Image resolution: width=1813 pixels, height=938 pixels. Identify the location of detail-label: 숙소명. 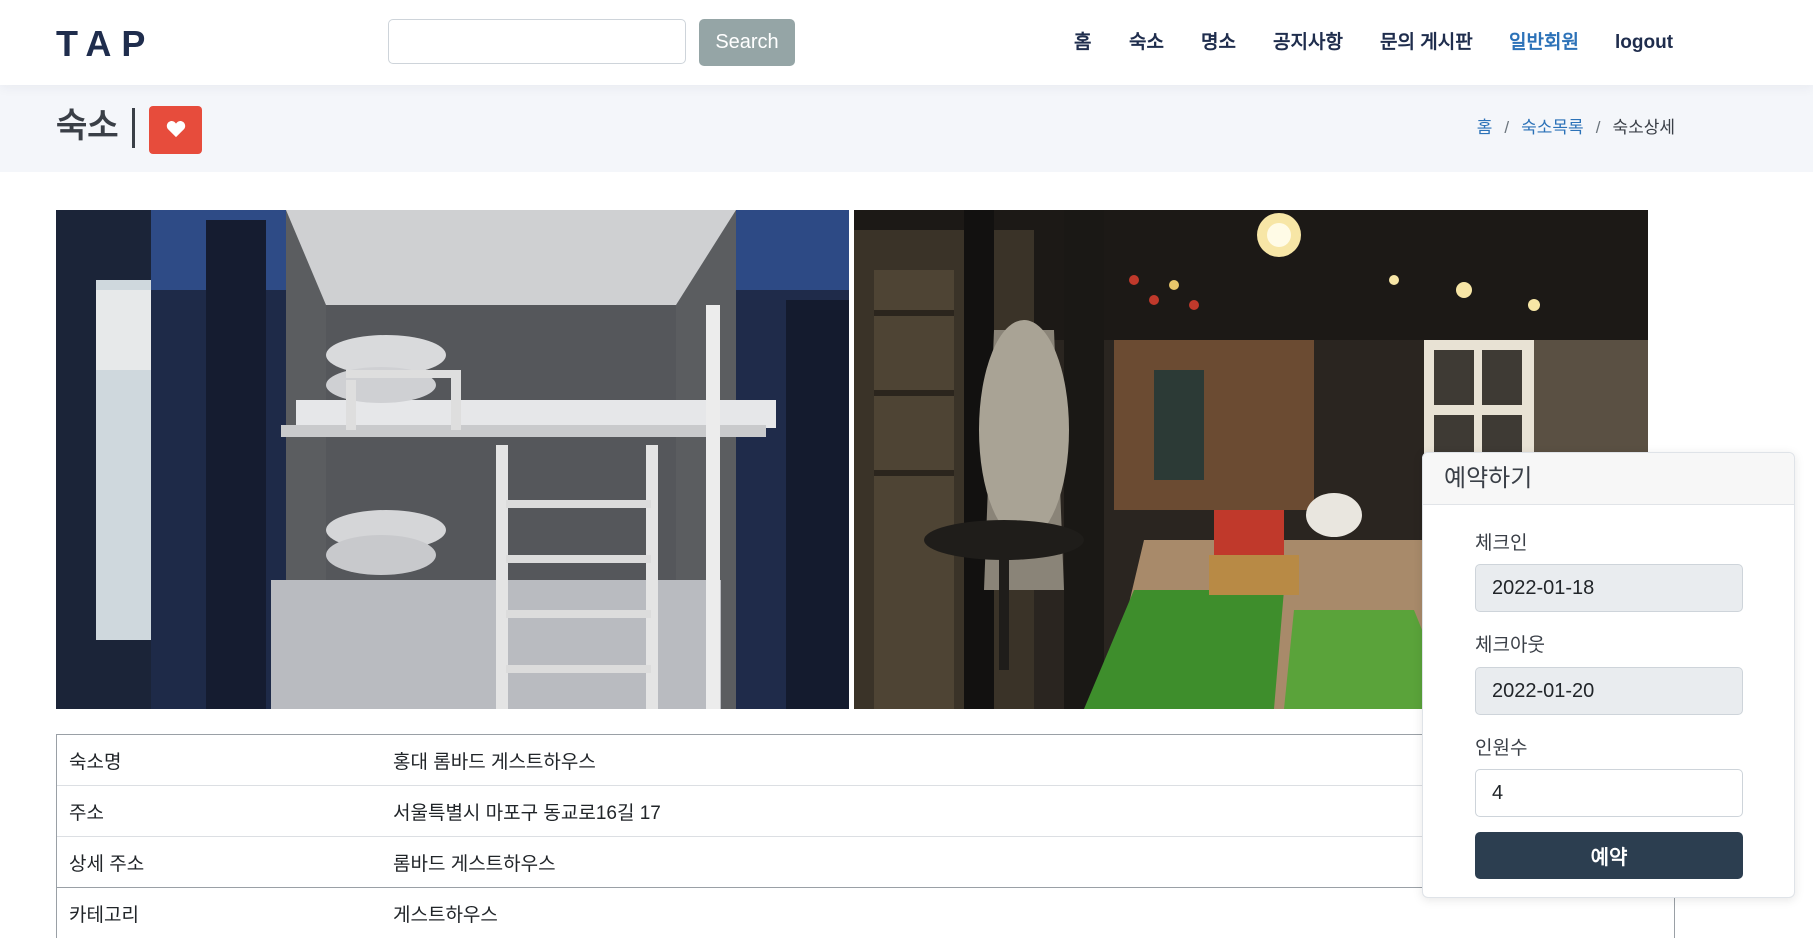
(219, 760).